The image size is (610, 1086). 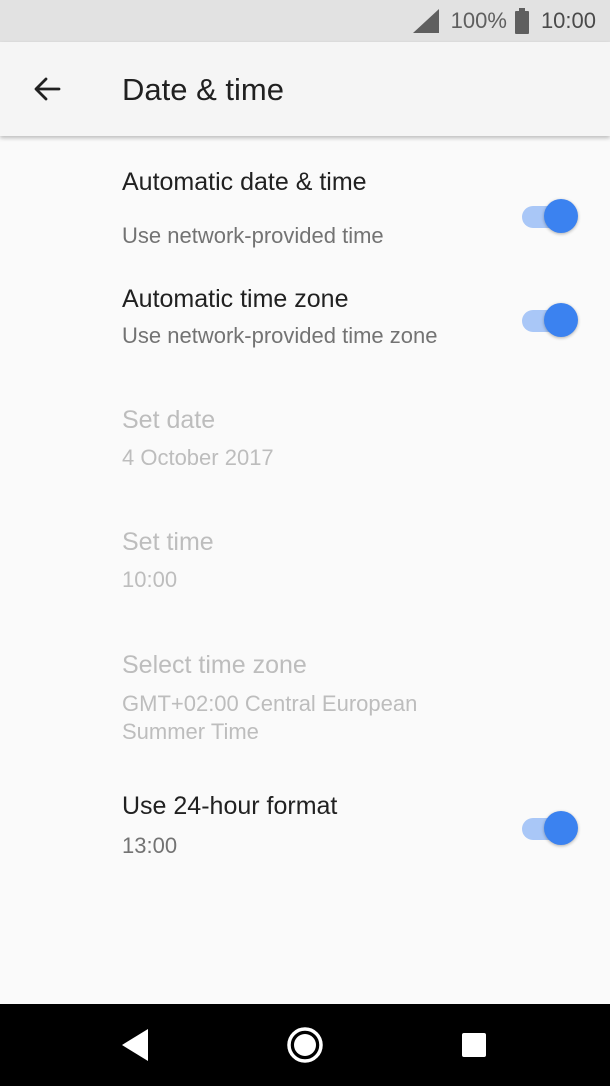 What do you see at coordinates (169, 420) in the screenshot?
I see `setting-title: Set date` at bounding box center [169, 420].